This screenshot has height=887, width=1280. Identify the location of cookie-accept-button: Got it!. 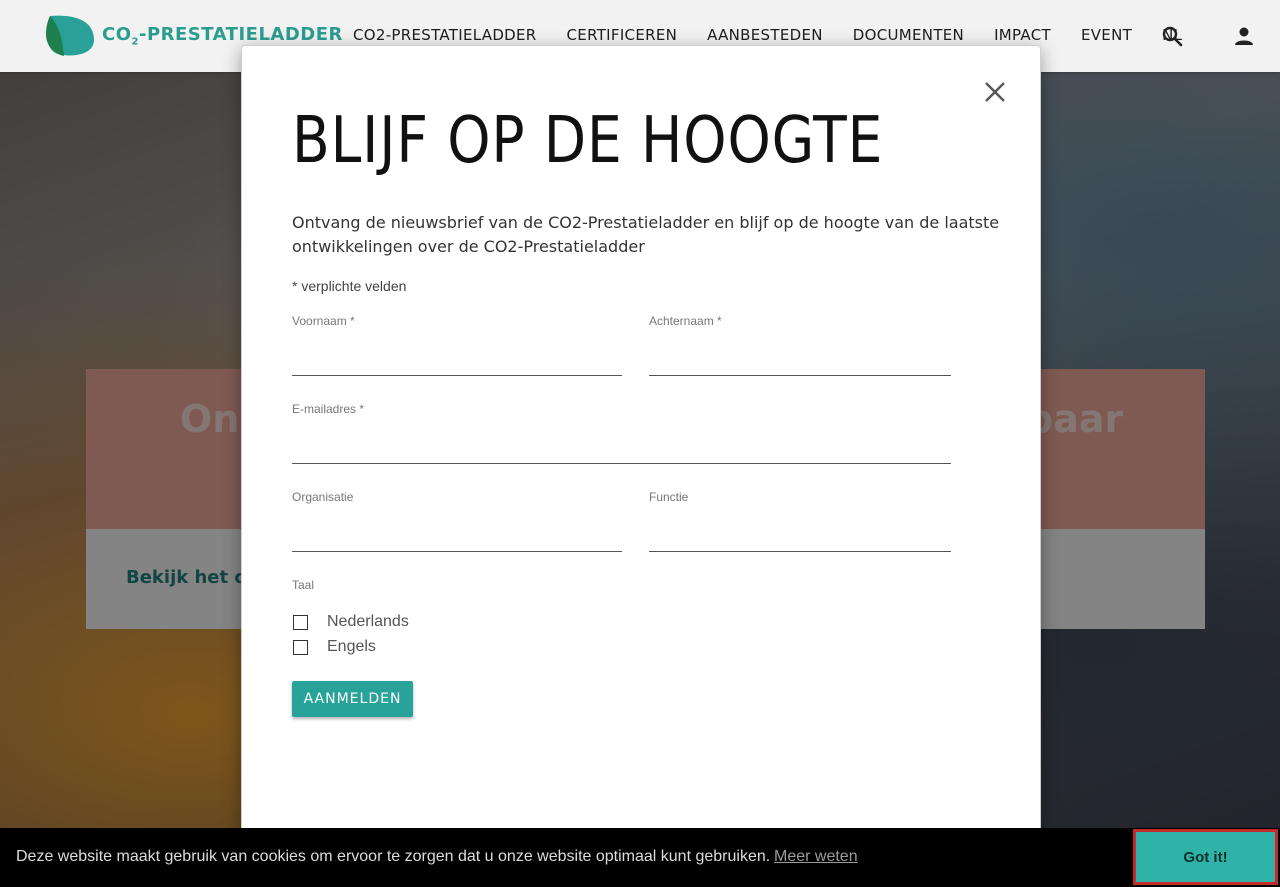
(1205, 857).